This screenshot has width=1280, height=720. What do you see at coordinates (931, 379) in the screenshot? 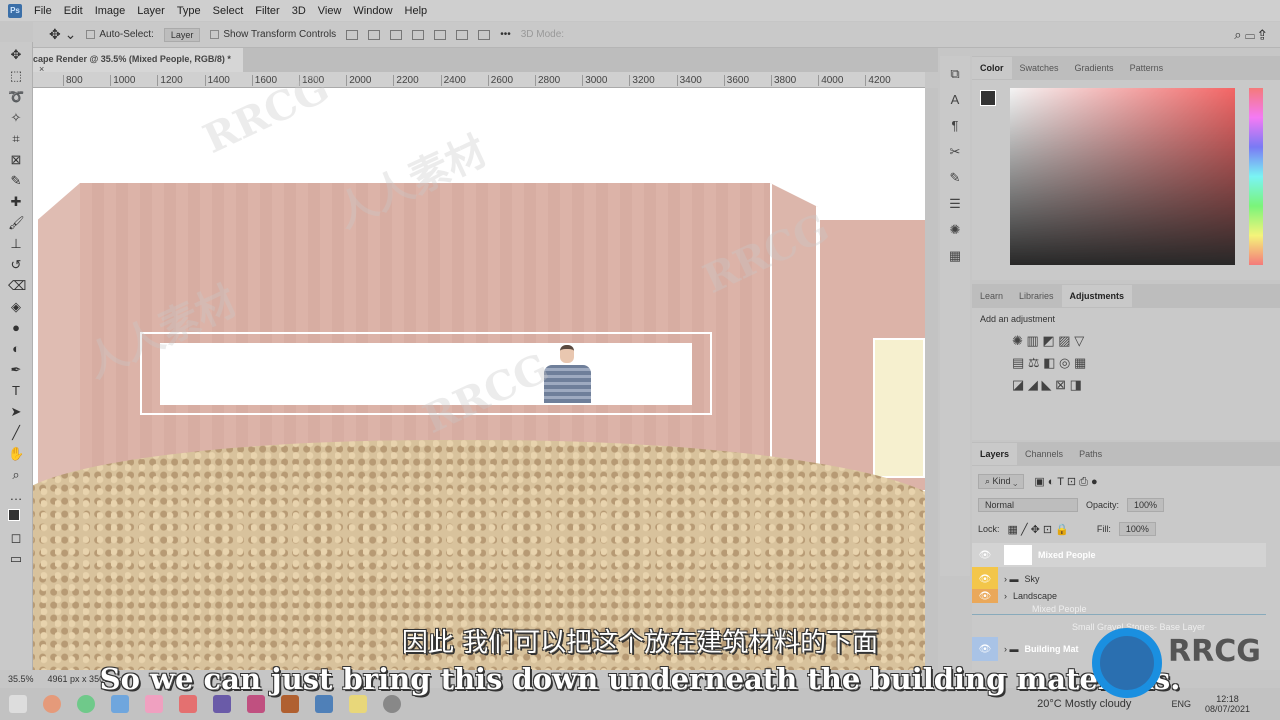
I see `vertical-scrollbar` at bounding box center [931, 379].